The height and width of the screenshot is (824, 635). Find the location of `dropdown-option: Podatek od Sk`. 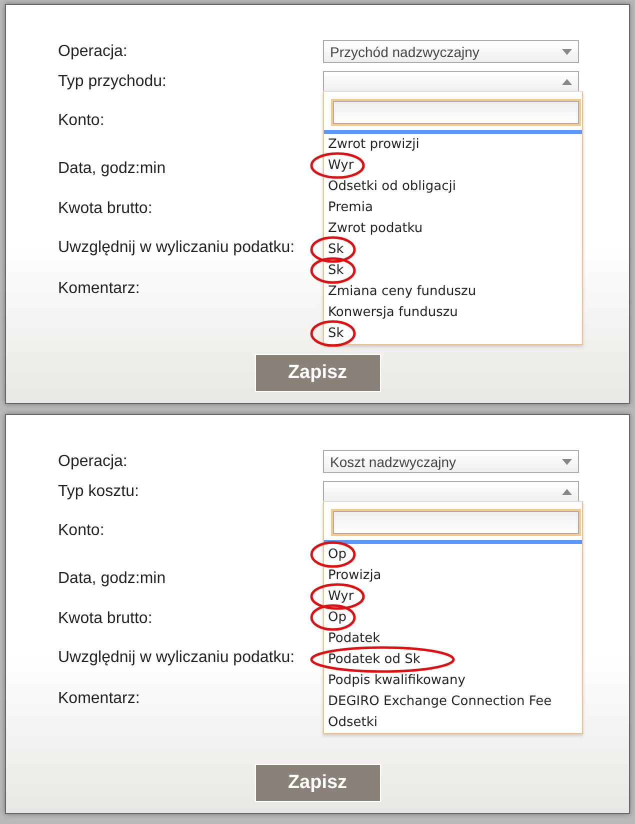

dropdown-option: Podatek od Sk is located at coordinates (453, 659).